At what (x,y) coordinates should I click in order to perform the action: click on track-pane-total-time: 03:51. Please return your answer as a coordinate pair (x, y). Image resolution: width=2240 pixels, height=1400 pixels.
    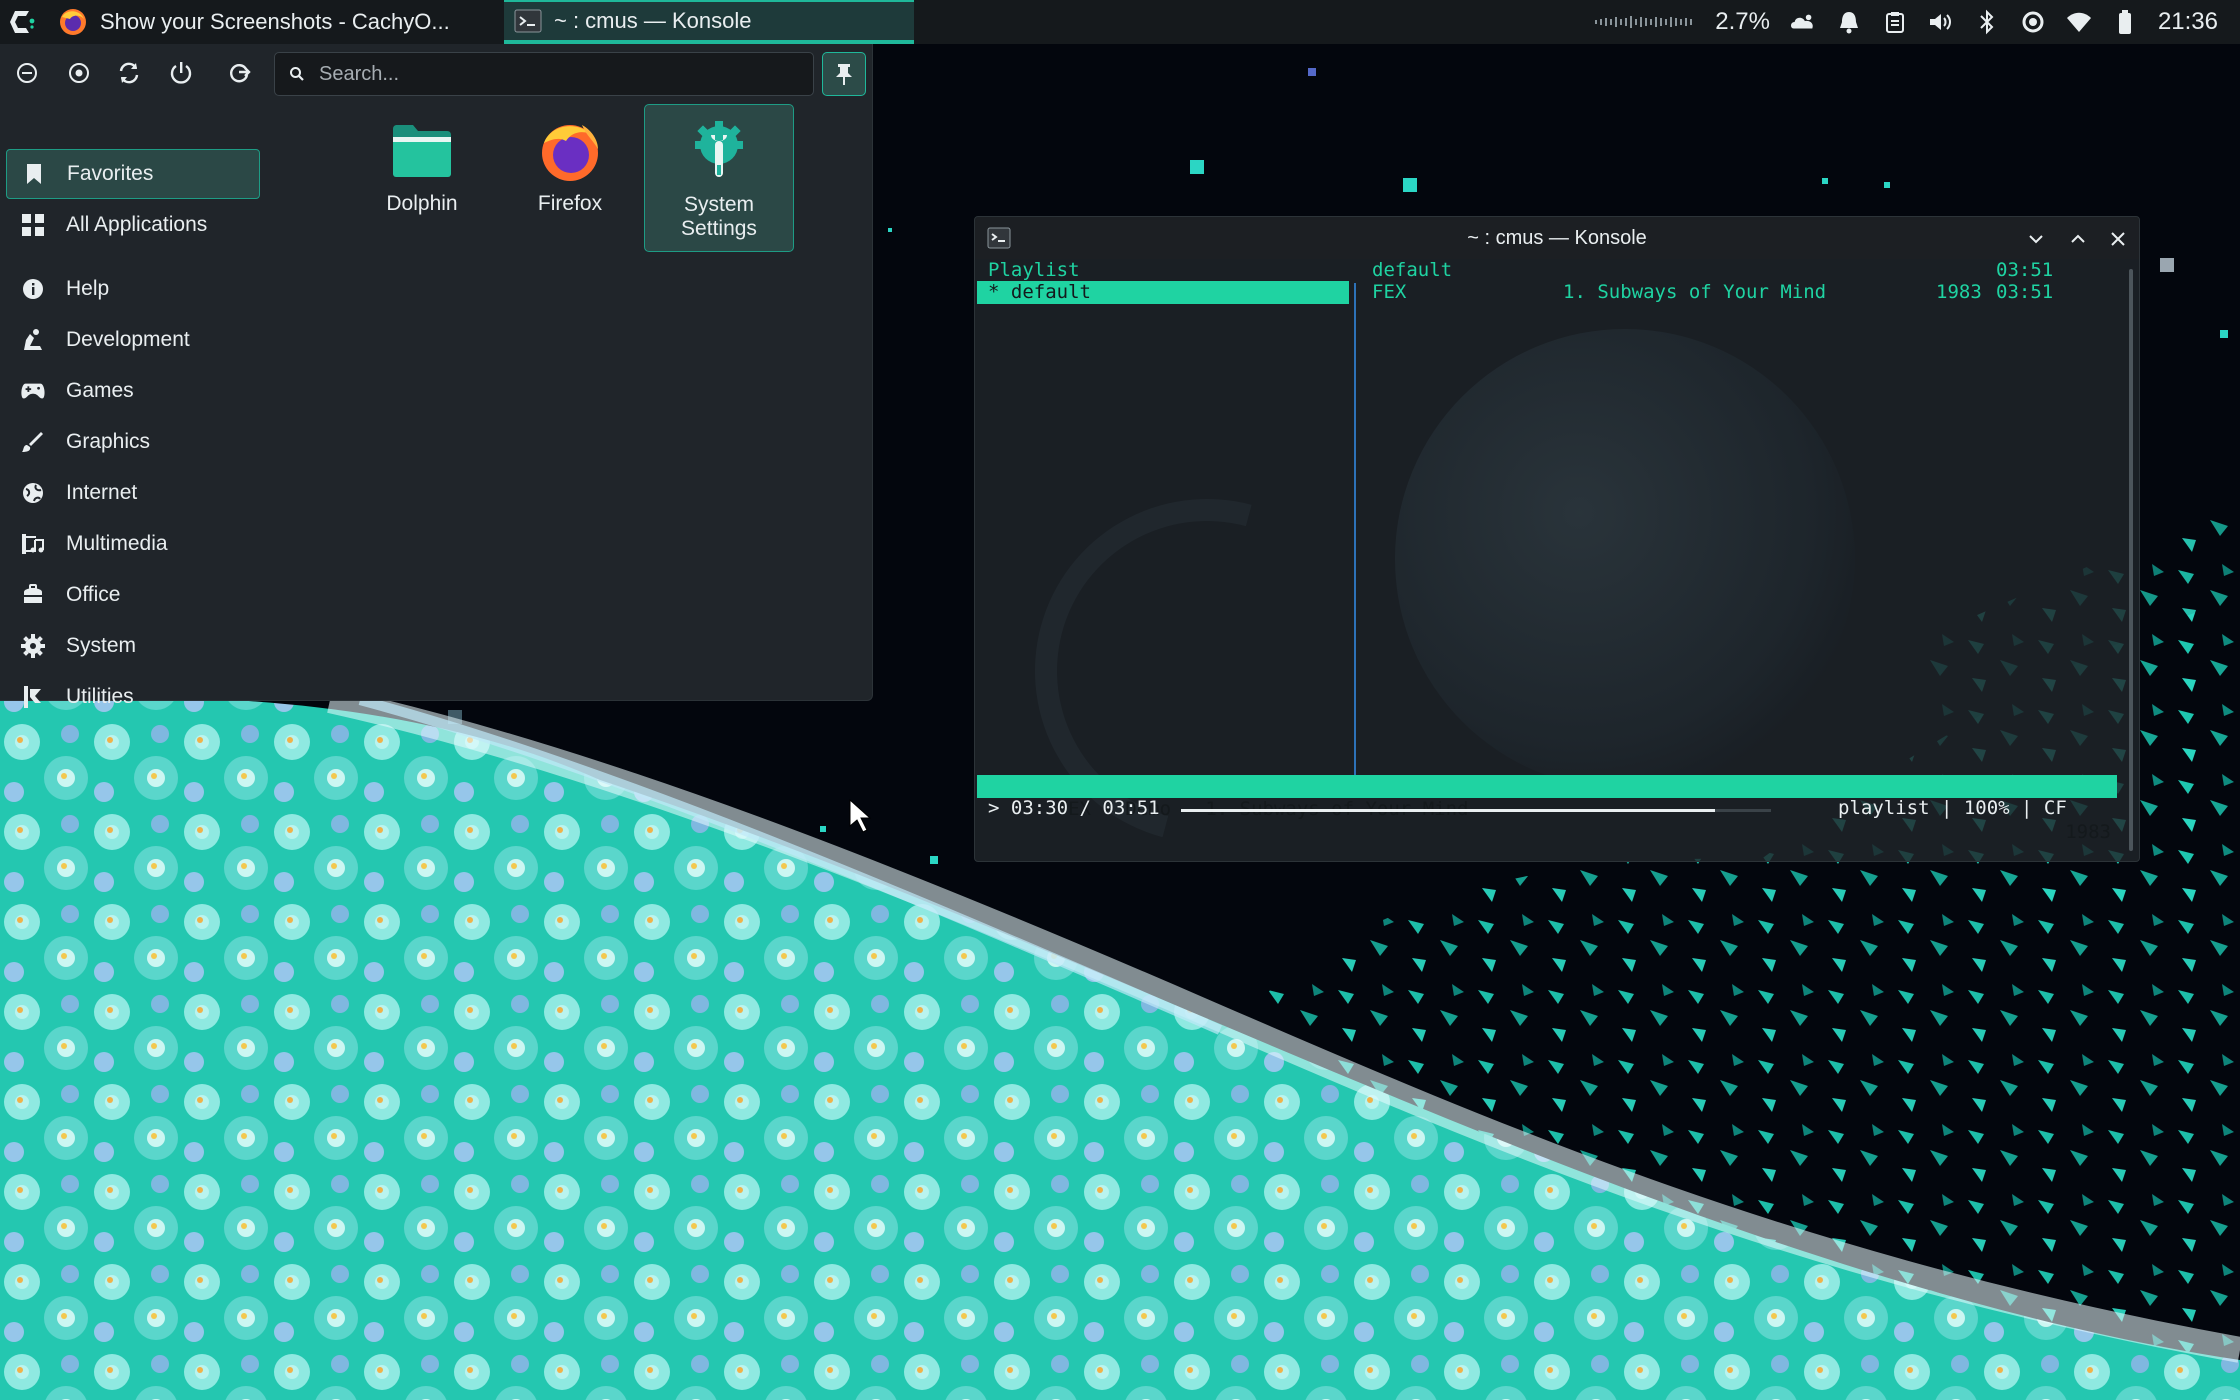
    Looking at the image, I should click on (2025, 270).